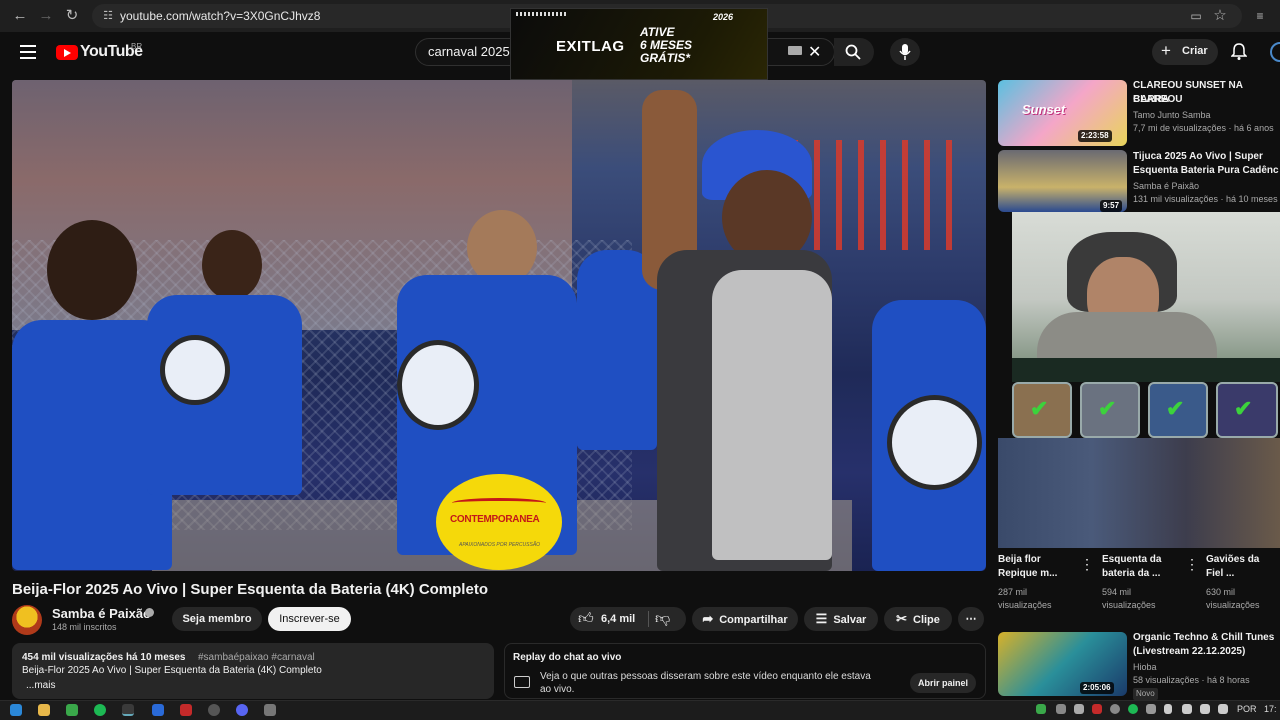 The width and height of the screenshot is (1280, 720). Describe the element at coordinates (1168, 709) in the screenshot. I see `microphone-tray-icon` at that location.